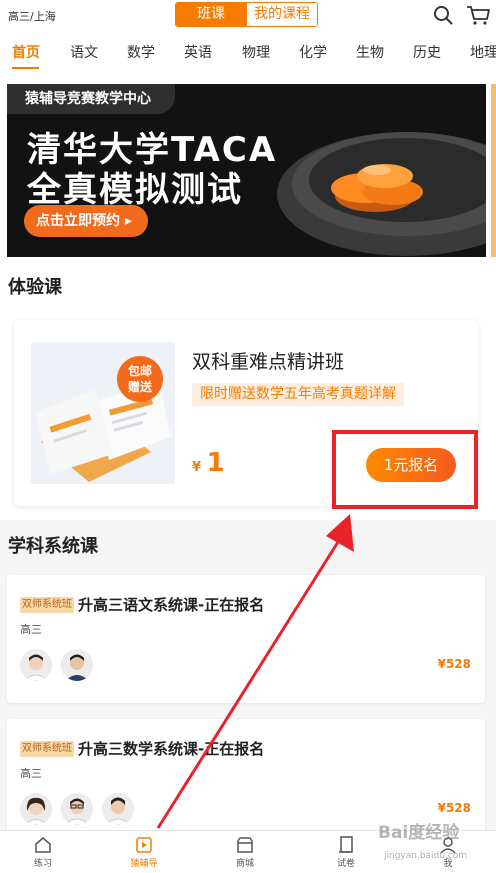 This screenshot has height=873, width=496. What do you see at coordinates (25, 68) in the screenshot?
I see `active-tab-indicator` at bounding box center [25, 68].